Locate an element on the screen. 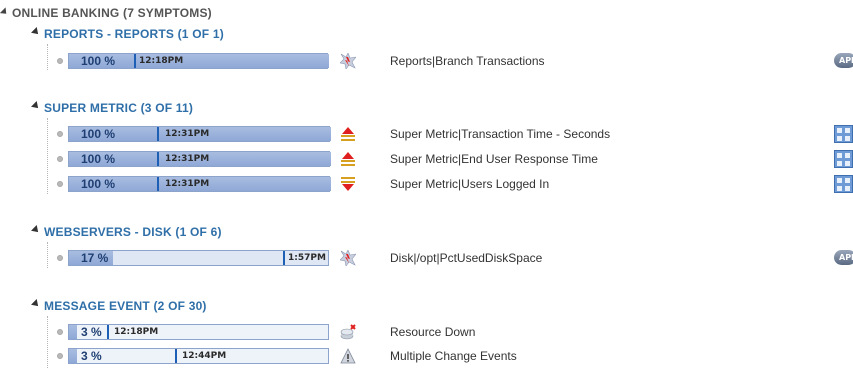 Image resolution: width=853 pixels, height=368 pixels. time-label: 1:57PM is located at coordinates (307, 258).